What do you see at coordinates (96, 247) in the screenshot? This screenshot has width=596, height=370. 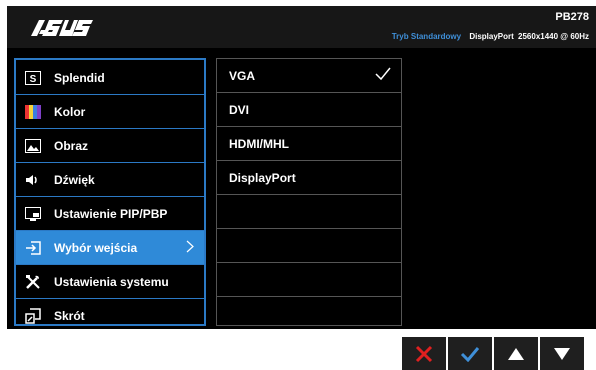 I see `menu-item-label: Wybór wejścia` at bounding box center [96, 247].